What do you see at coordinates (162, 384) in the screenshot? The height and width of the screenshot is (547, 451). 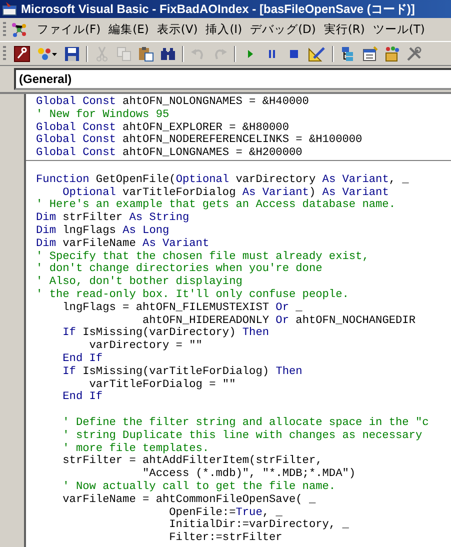 I see `code-line: varTitleForDialog = ""` at bounding box center [162, 384].